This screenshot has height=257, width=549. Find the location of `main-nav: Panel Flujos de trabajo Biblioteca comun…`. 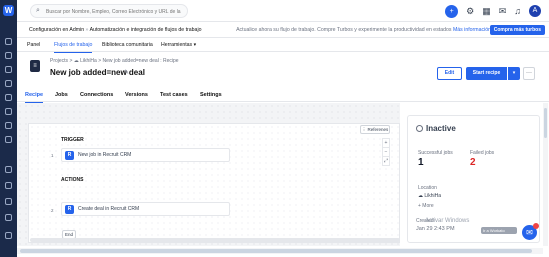

main-nav: Panel Flujos de trabajo Biblioteca comun… is located at coordinates (283, 45).